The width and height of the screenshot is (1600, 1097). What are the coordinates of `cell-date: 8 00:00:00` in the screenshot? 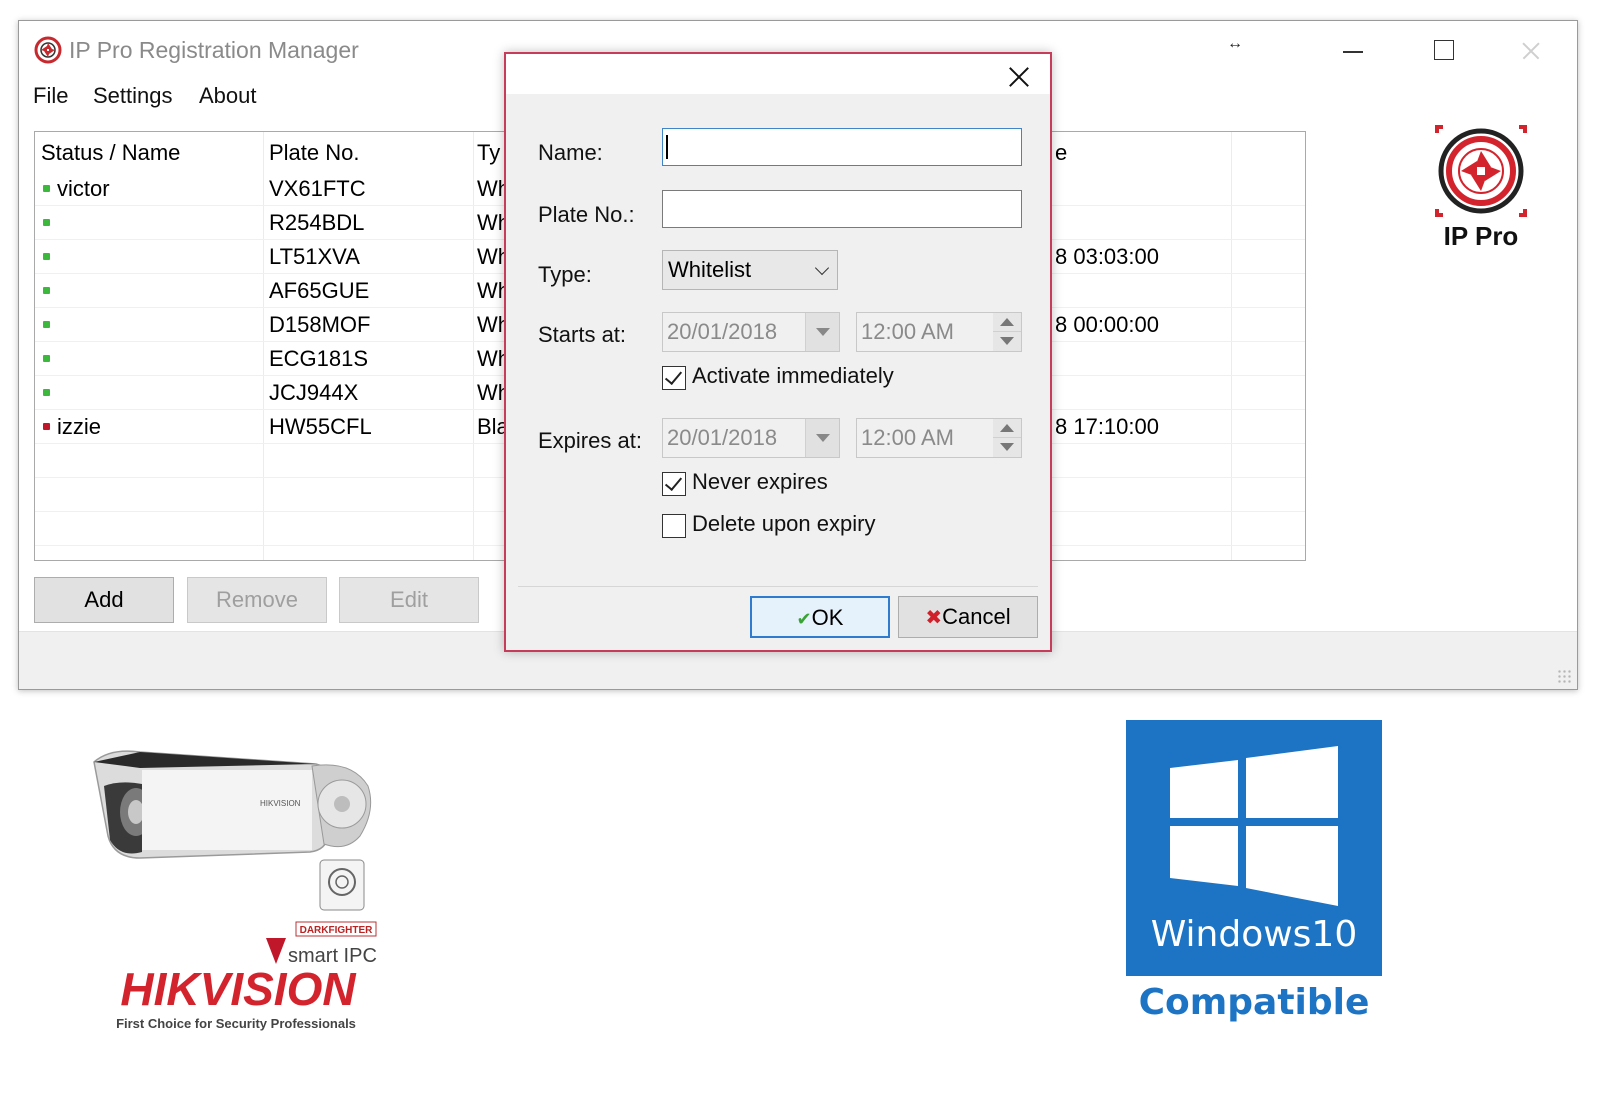 It's located at (1107, 324).